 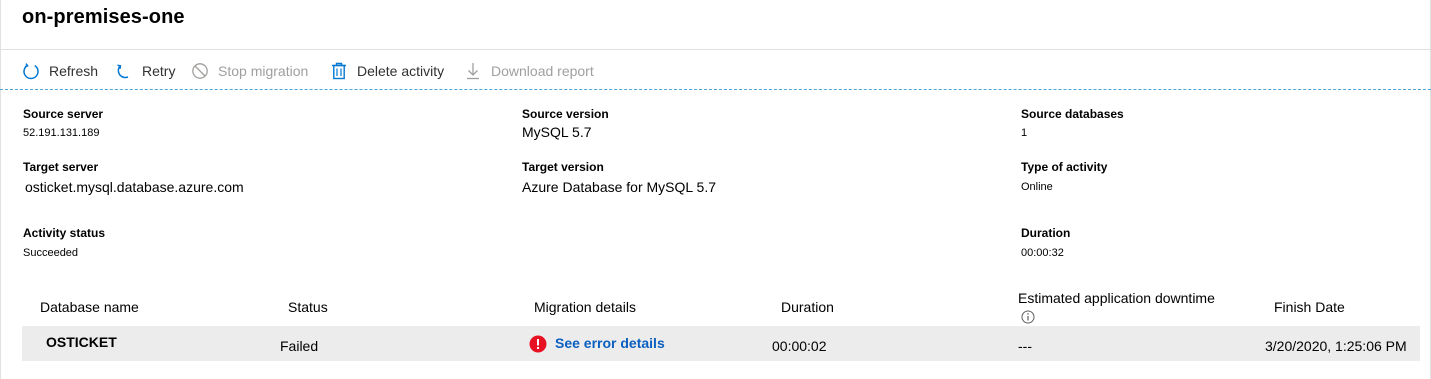 I want to click on activity-type-value: Online, so click(x=1037, y=187).